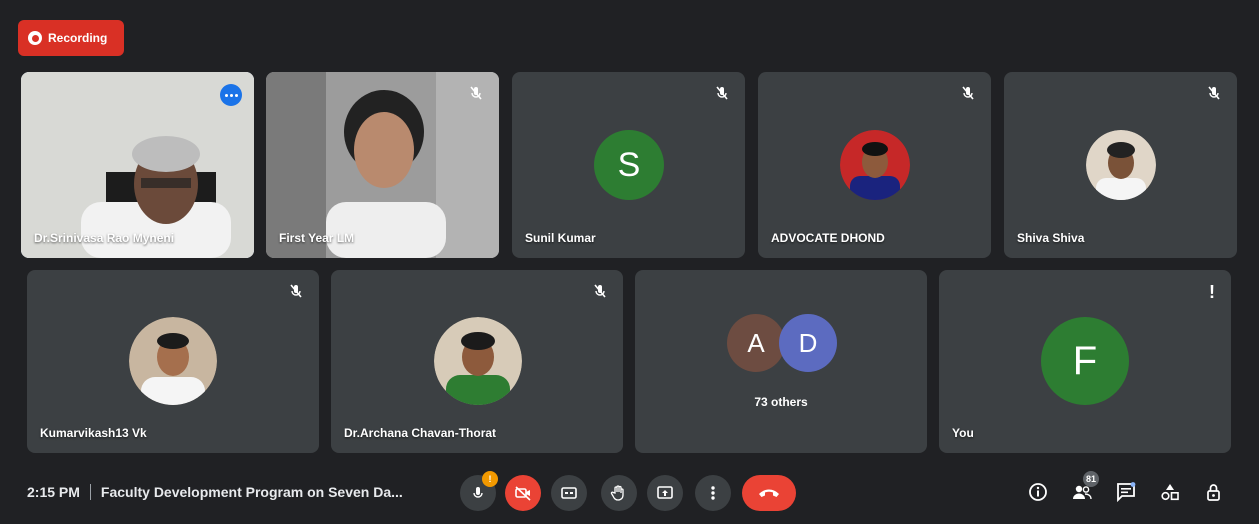  I want to click on participant-tile-6: Kumarvikash13 Vk, so click(173, 361).